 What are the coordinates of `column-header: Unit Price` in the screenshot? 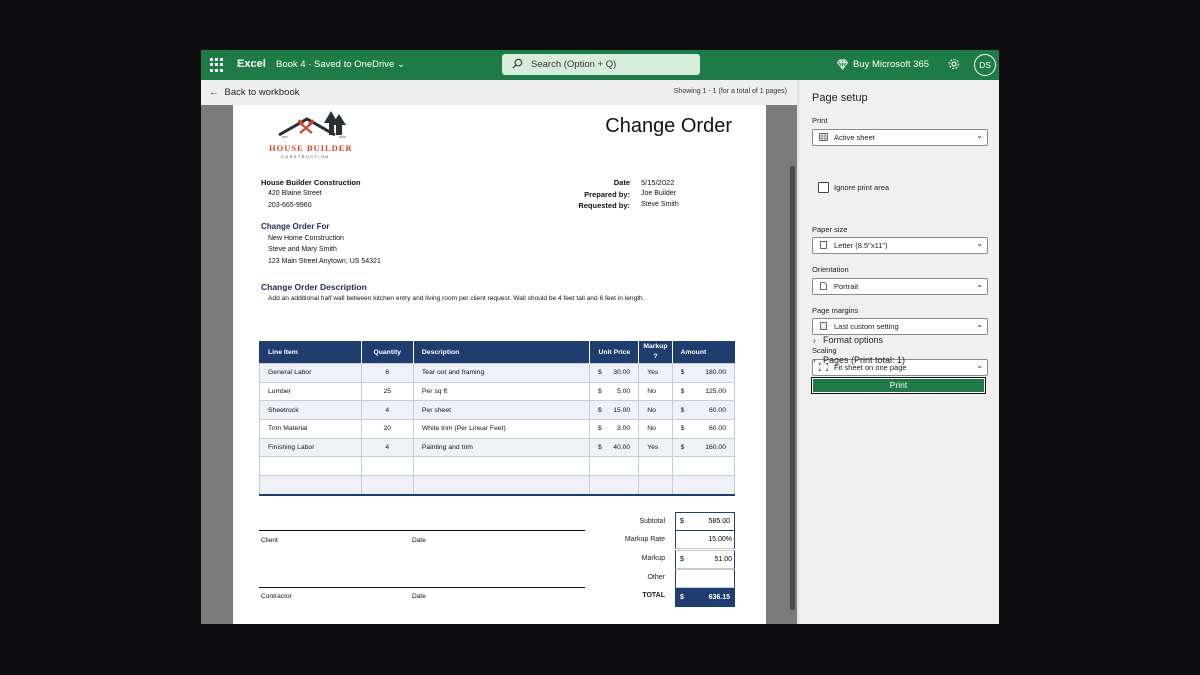 It's located at (614, 352).